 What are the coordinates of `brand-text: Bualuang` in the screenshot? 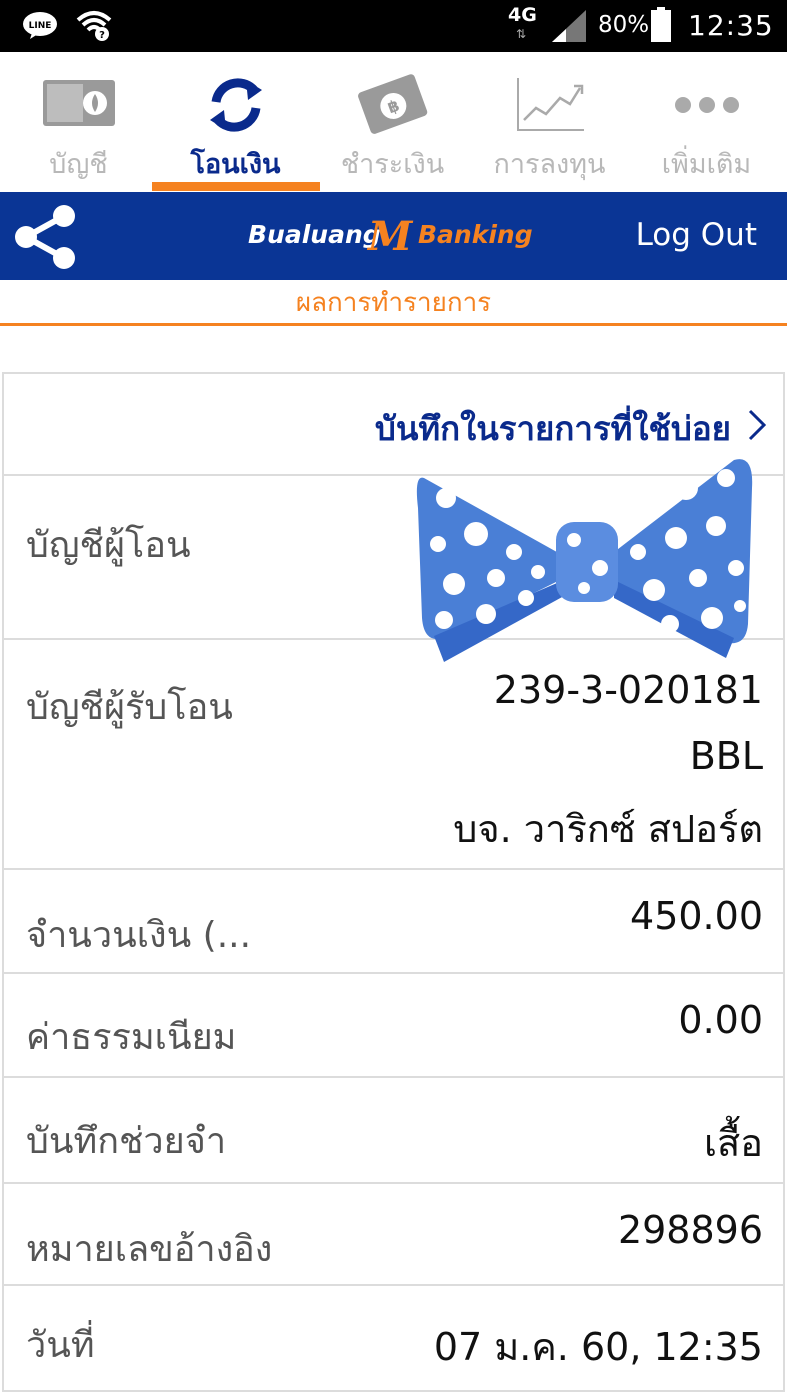 It's located at (314, 234).